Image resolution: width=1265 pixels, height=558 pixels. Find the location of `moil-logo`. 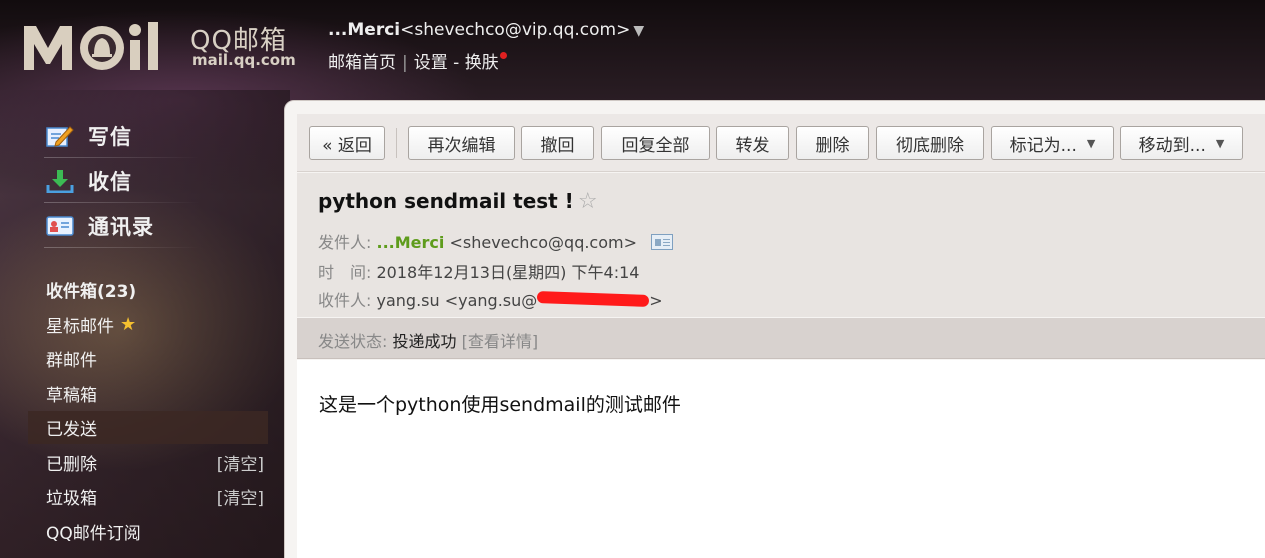

moil-logo is located at coordinates (91, 46).